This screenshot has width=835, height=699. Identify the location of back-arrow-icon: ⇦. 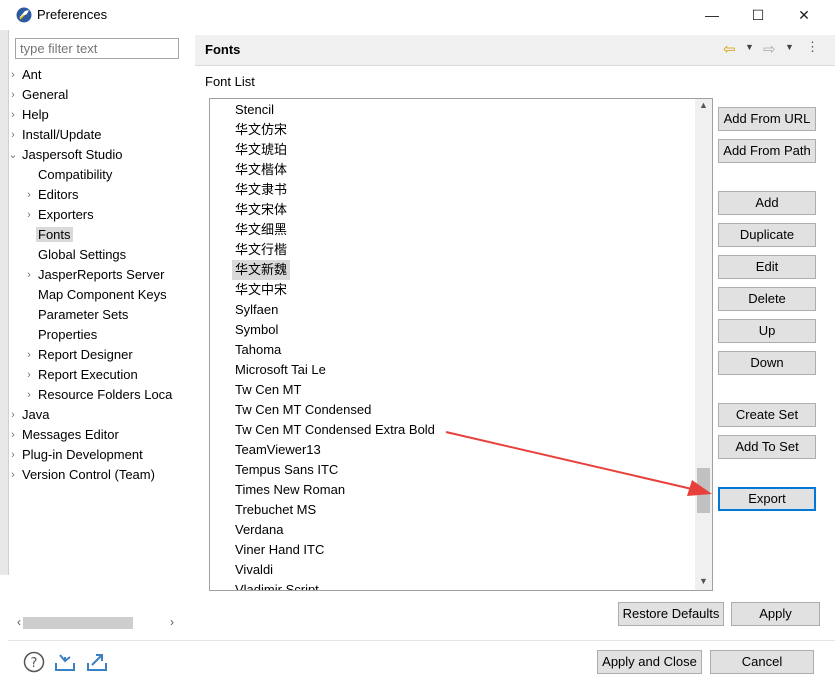
(729, 49).